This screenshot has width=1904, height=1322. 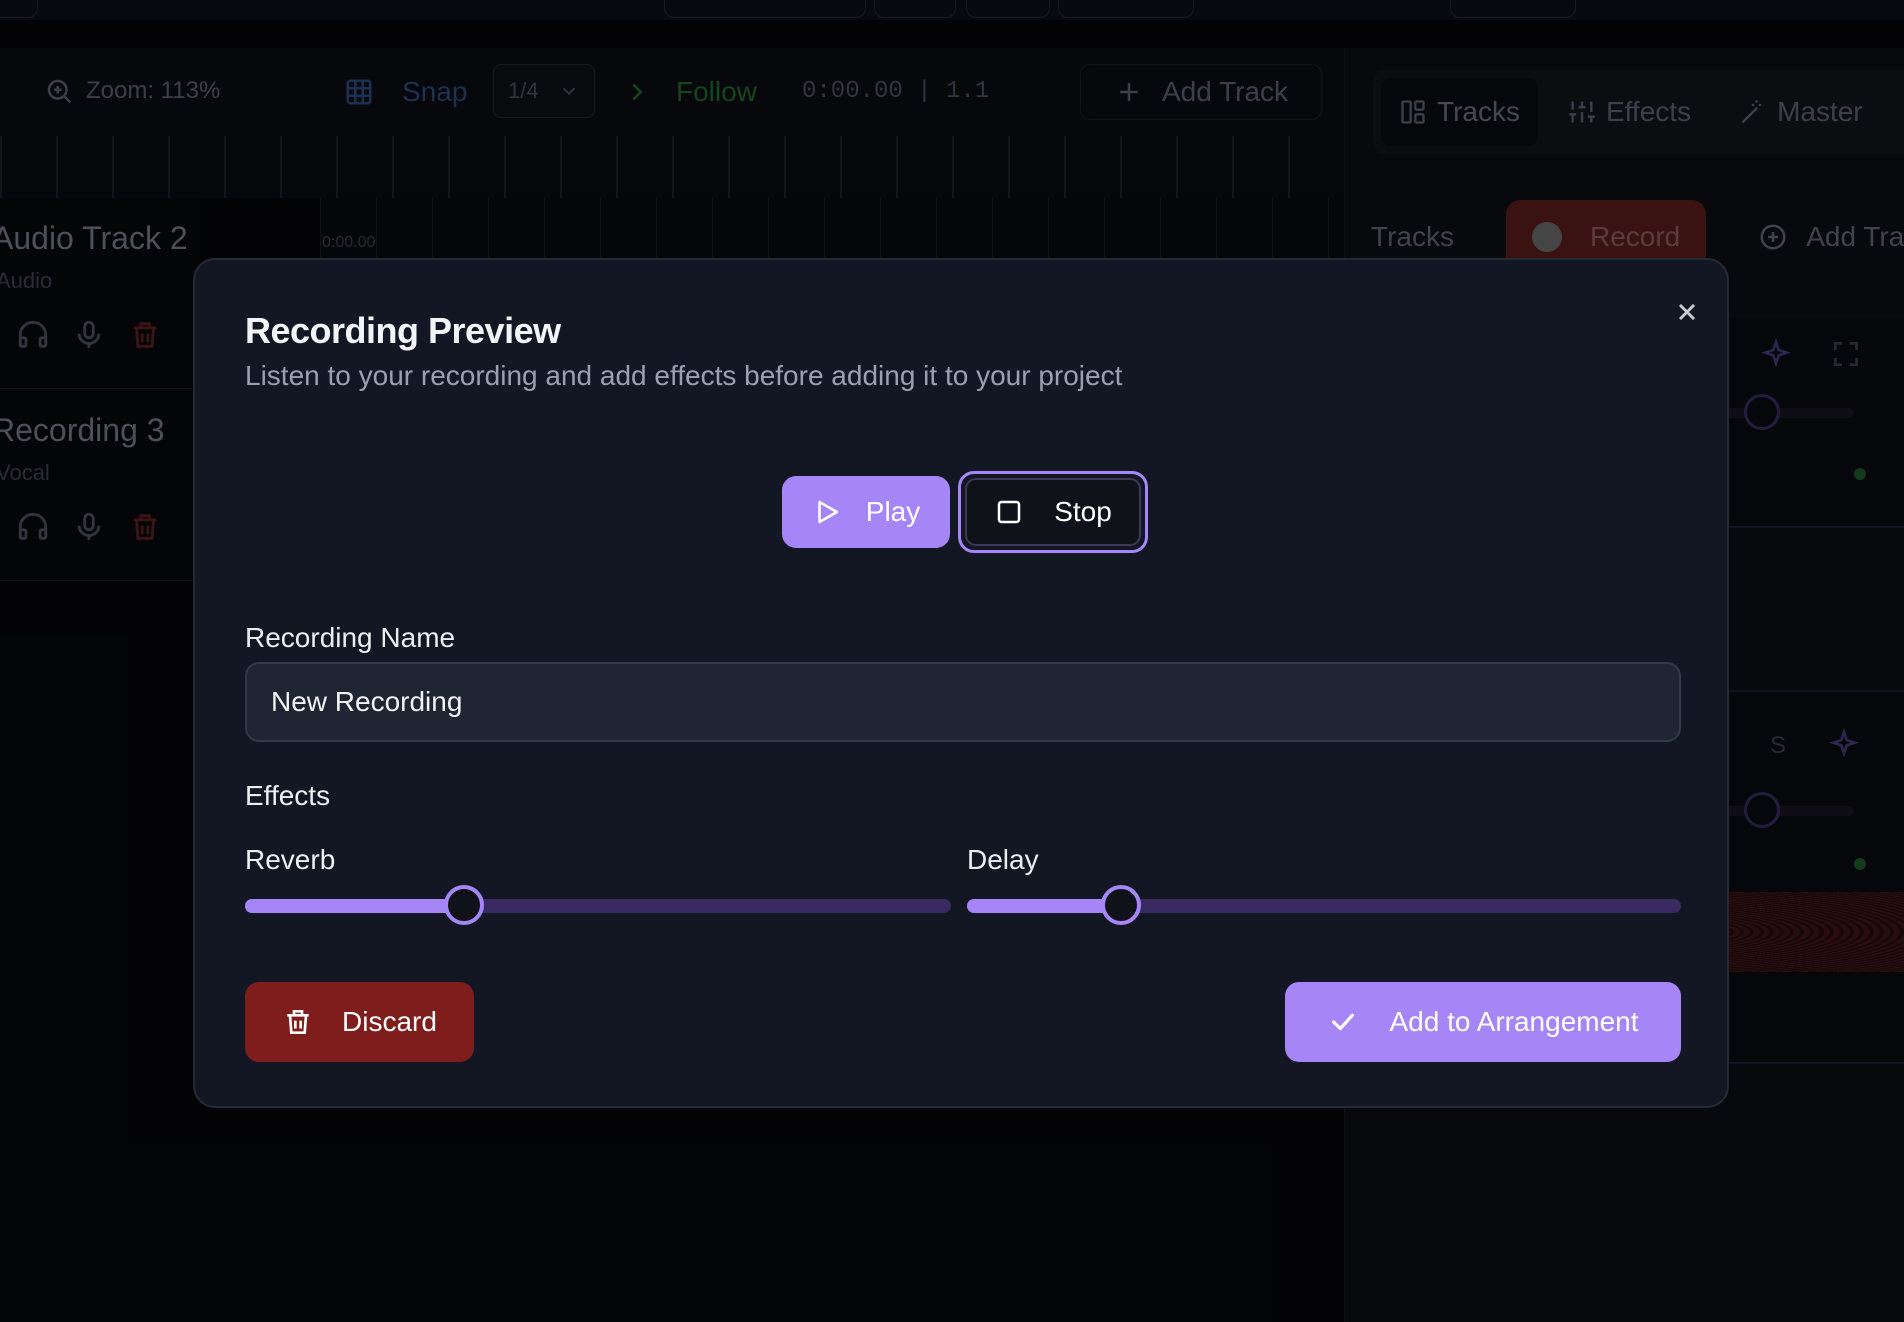 I want to click on stop-button: Stop, so click(x=1053, y=512).